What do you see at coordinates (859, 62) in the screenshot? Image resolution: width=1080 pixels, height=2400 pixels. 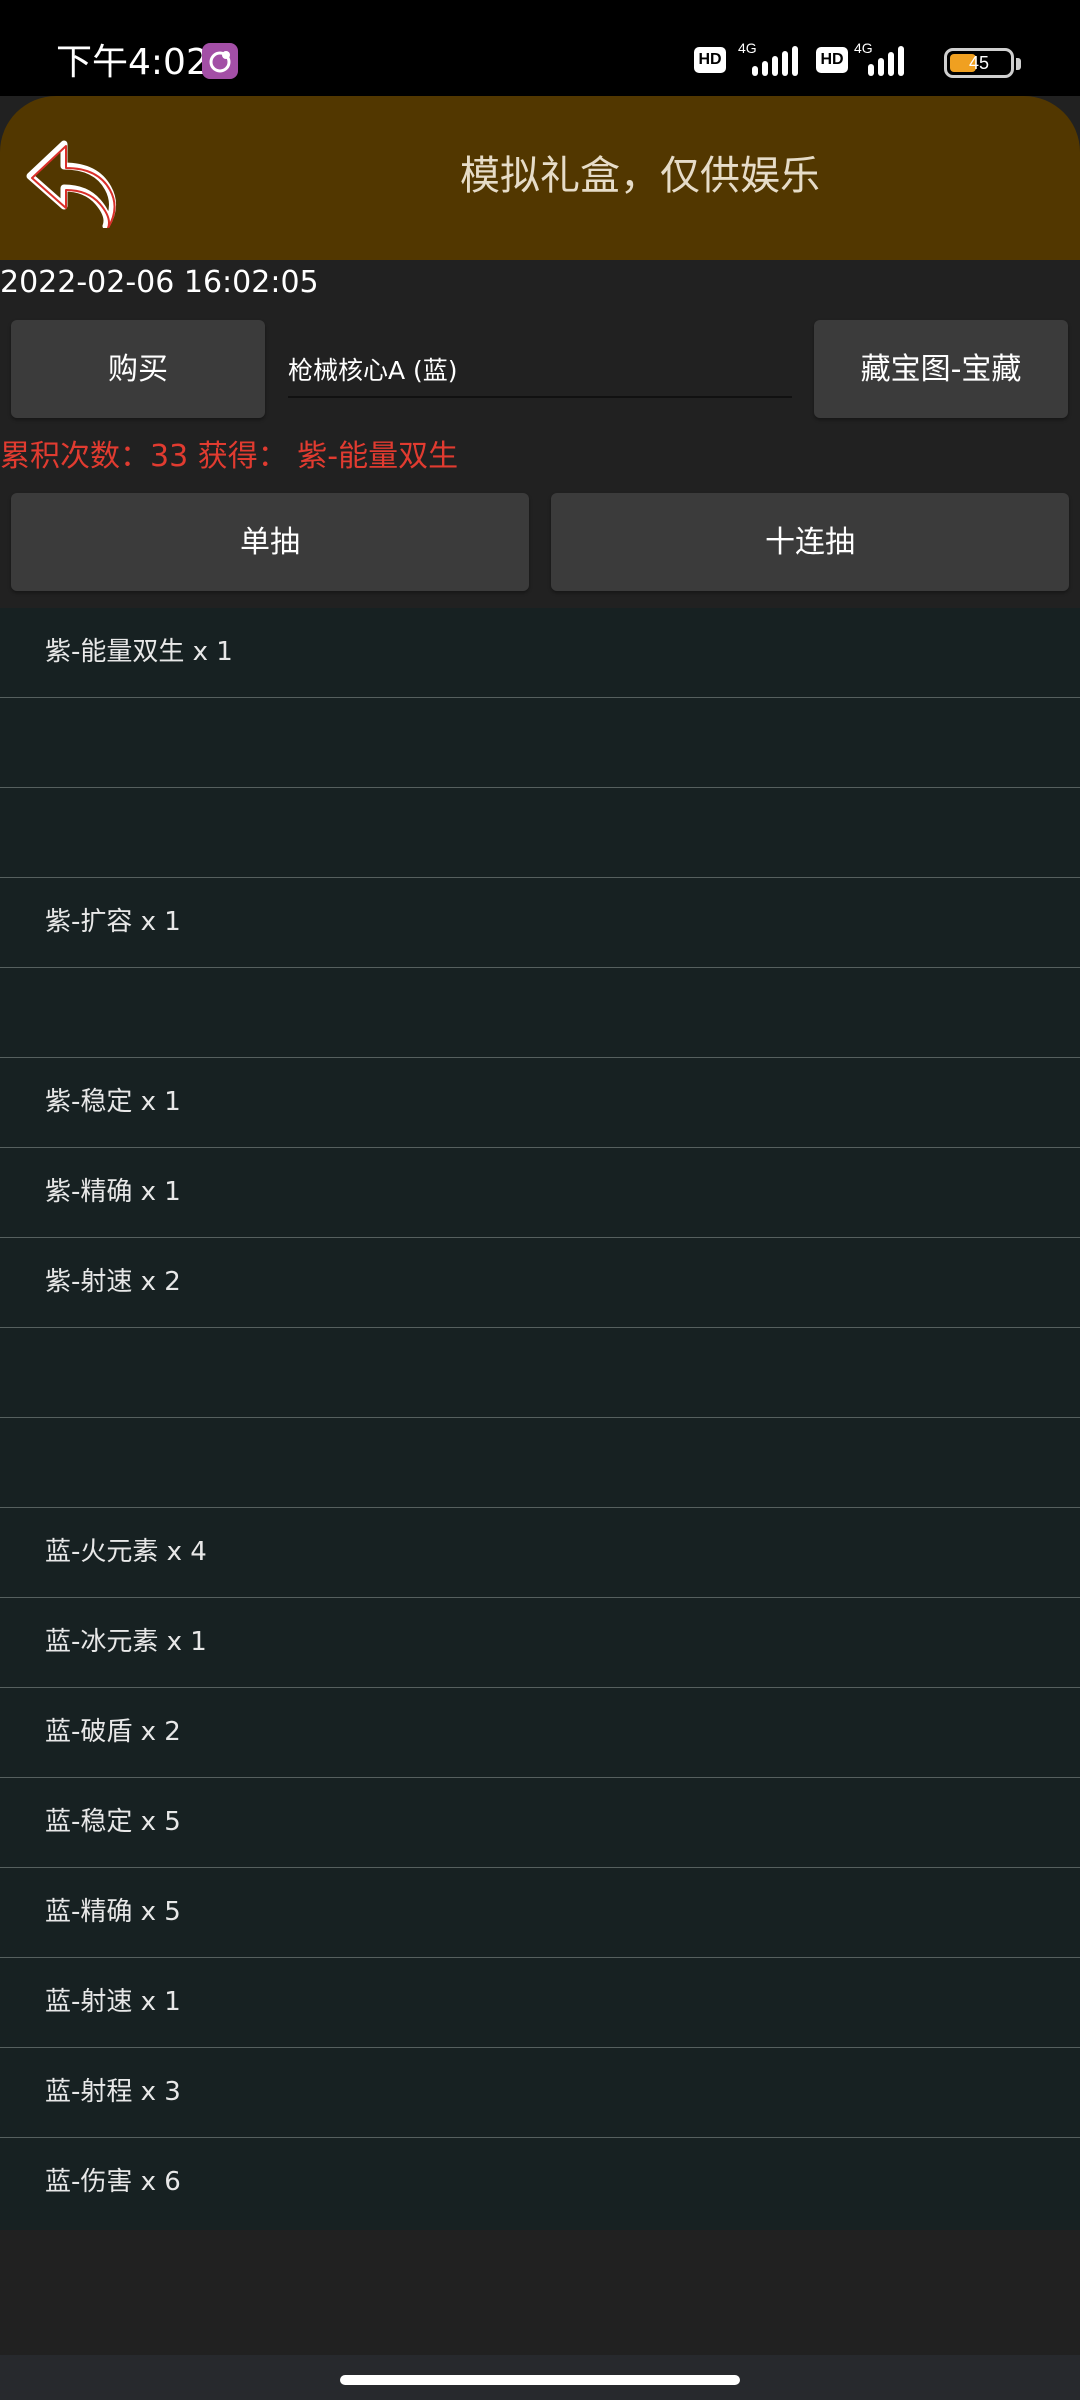 I see `status-indicators: HD 4G HD 4G 45` at bounding box center [859, 62].